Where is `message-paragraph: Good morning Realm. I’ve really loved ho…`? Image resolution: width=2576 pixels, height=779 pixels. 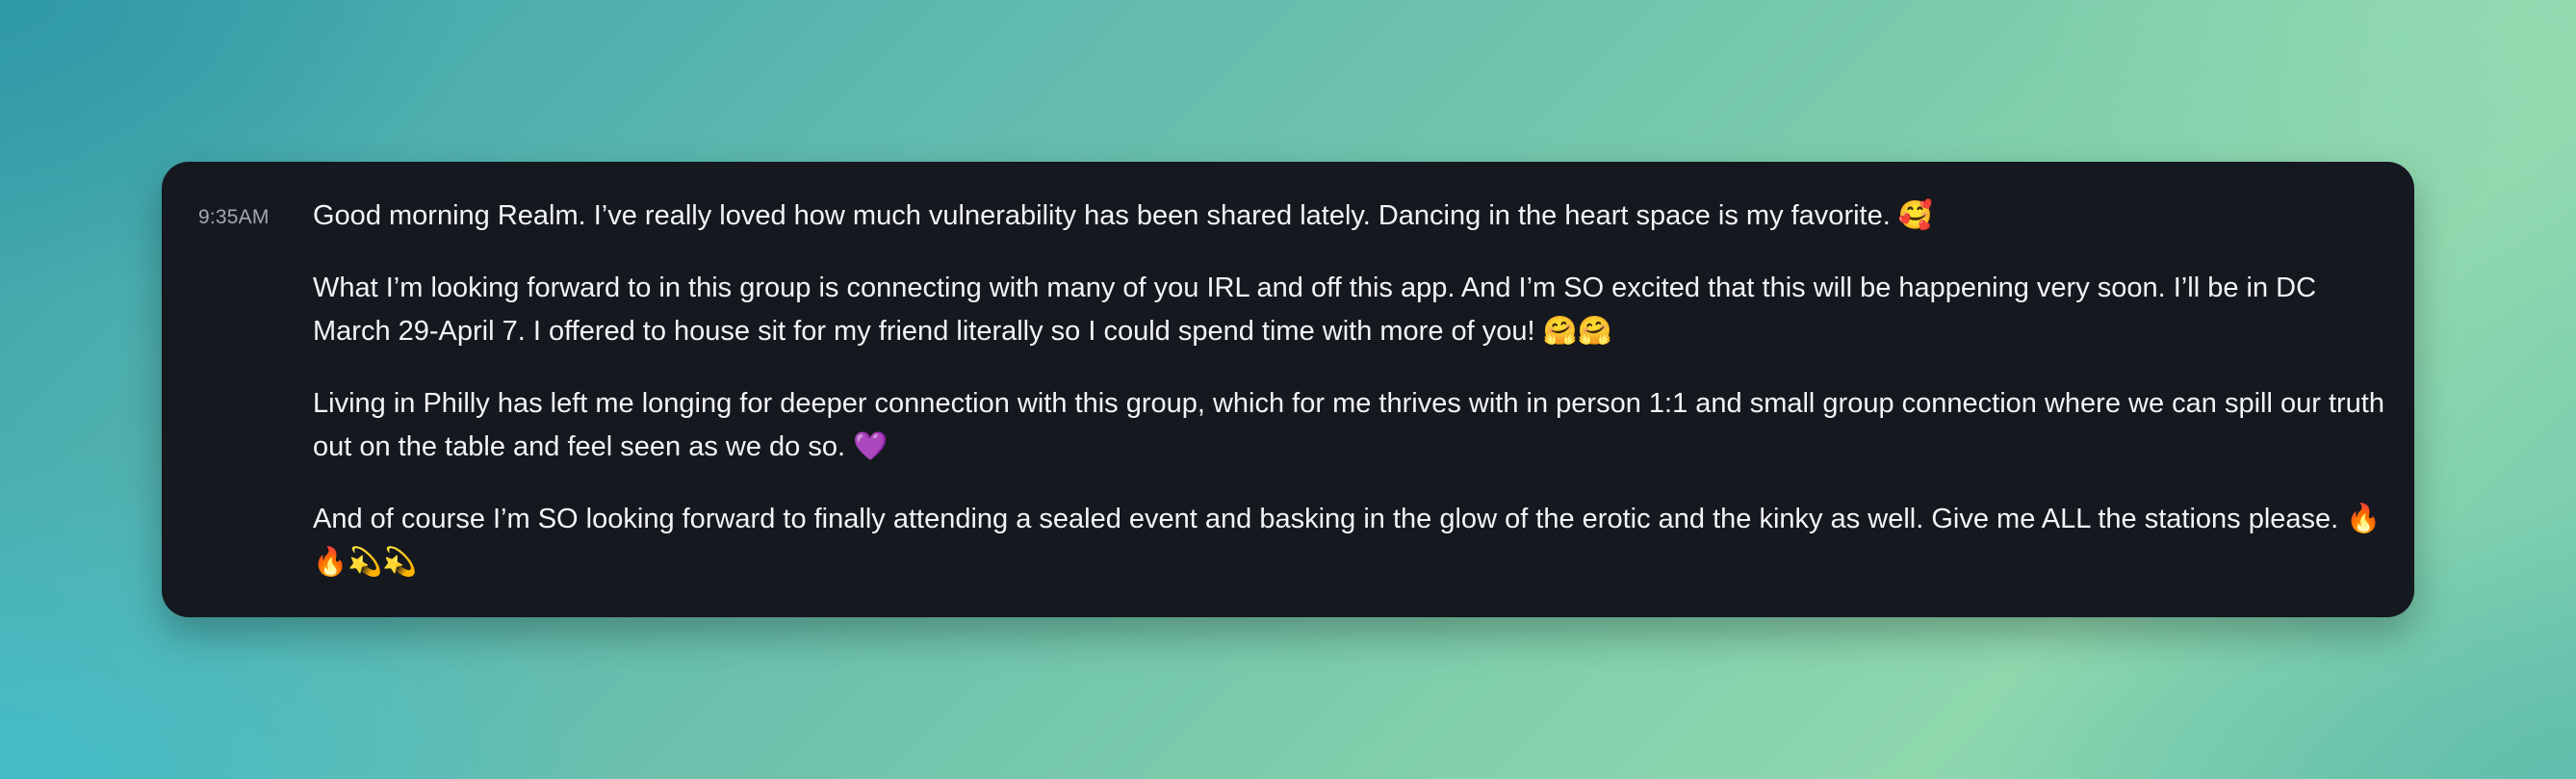 message-paragraph: Good morning Realm. I’ve really loved ho… is located at coordinates (1123, 215).